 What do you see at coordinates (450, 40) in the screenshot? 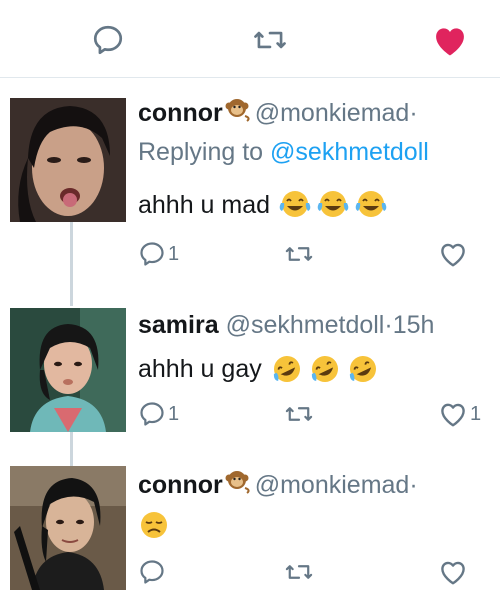
I see `heart-filled-icon` at bounding box center [450, 40].